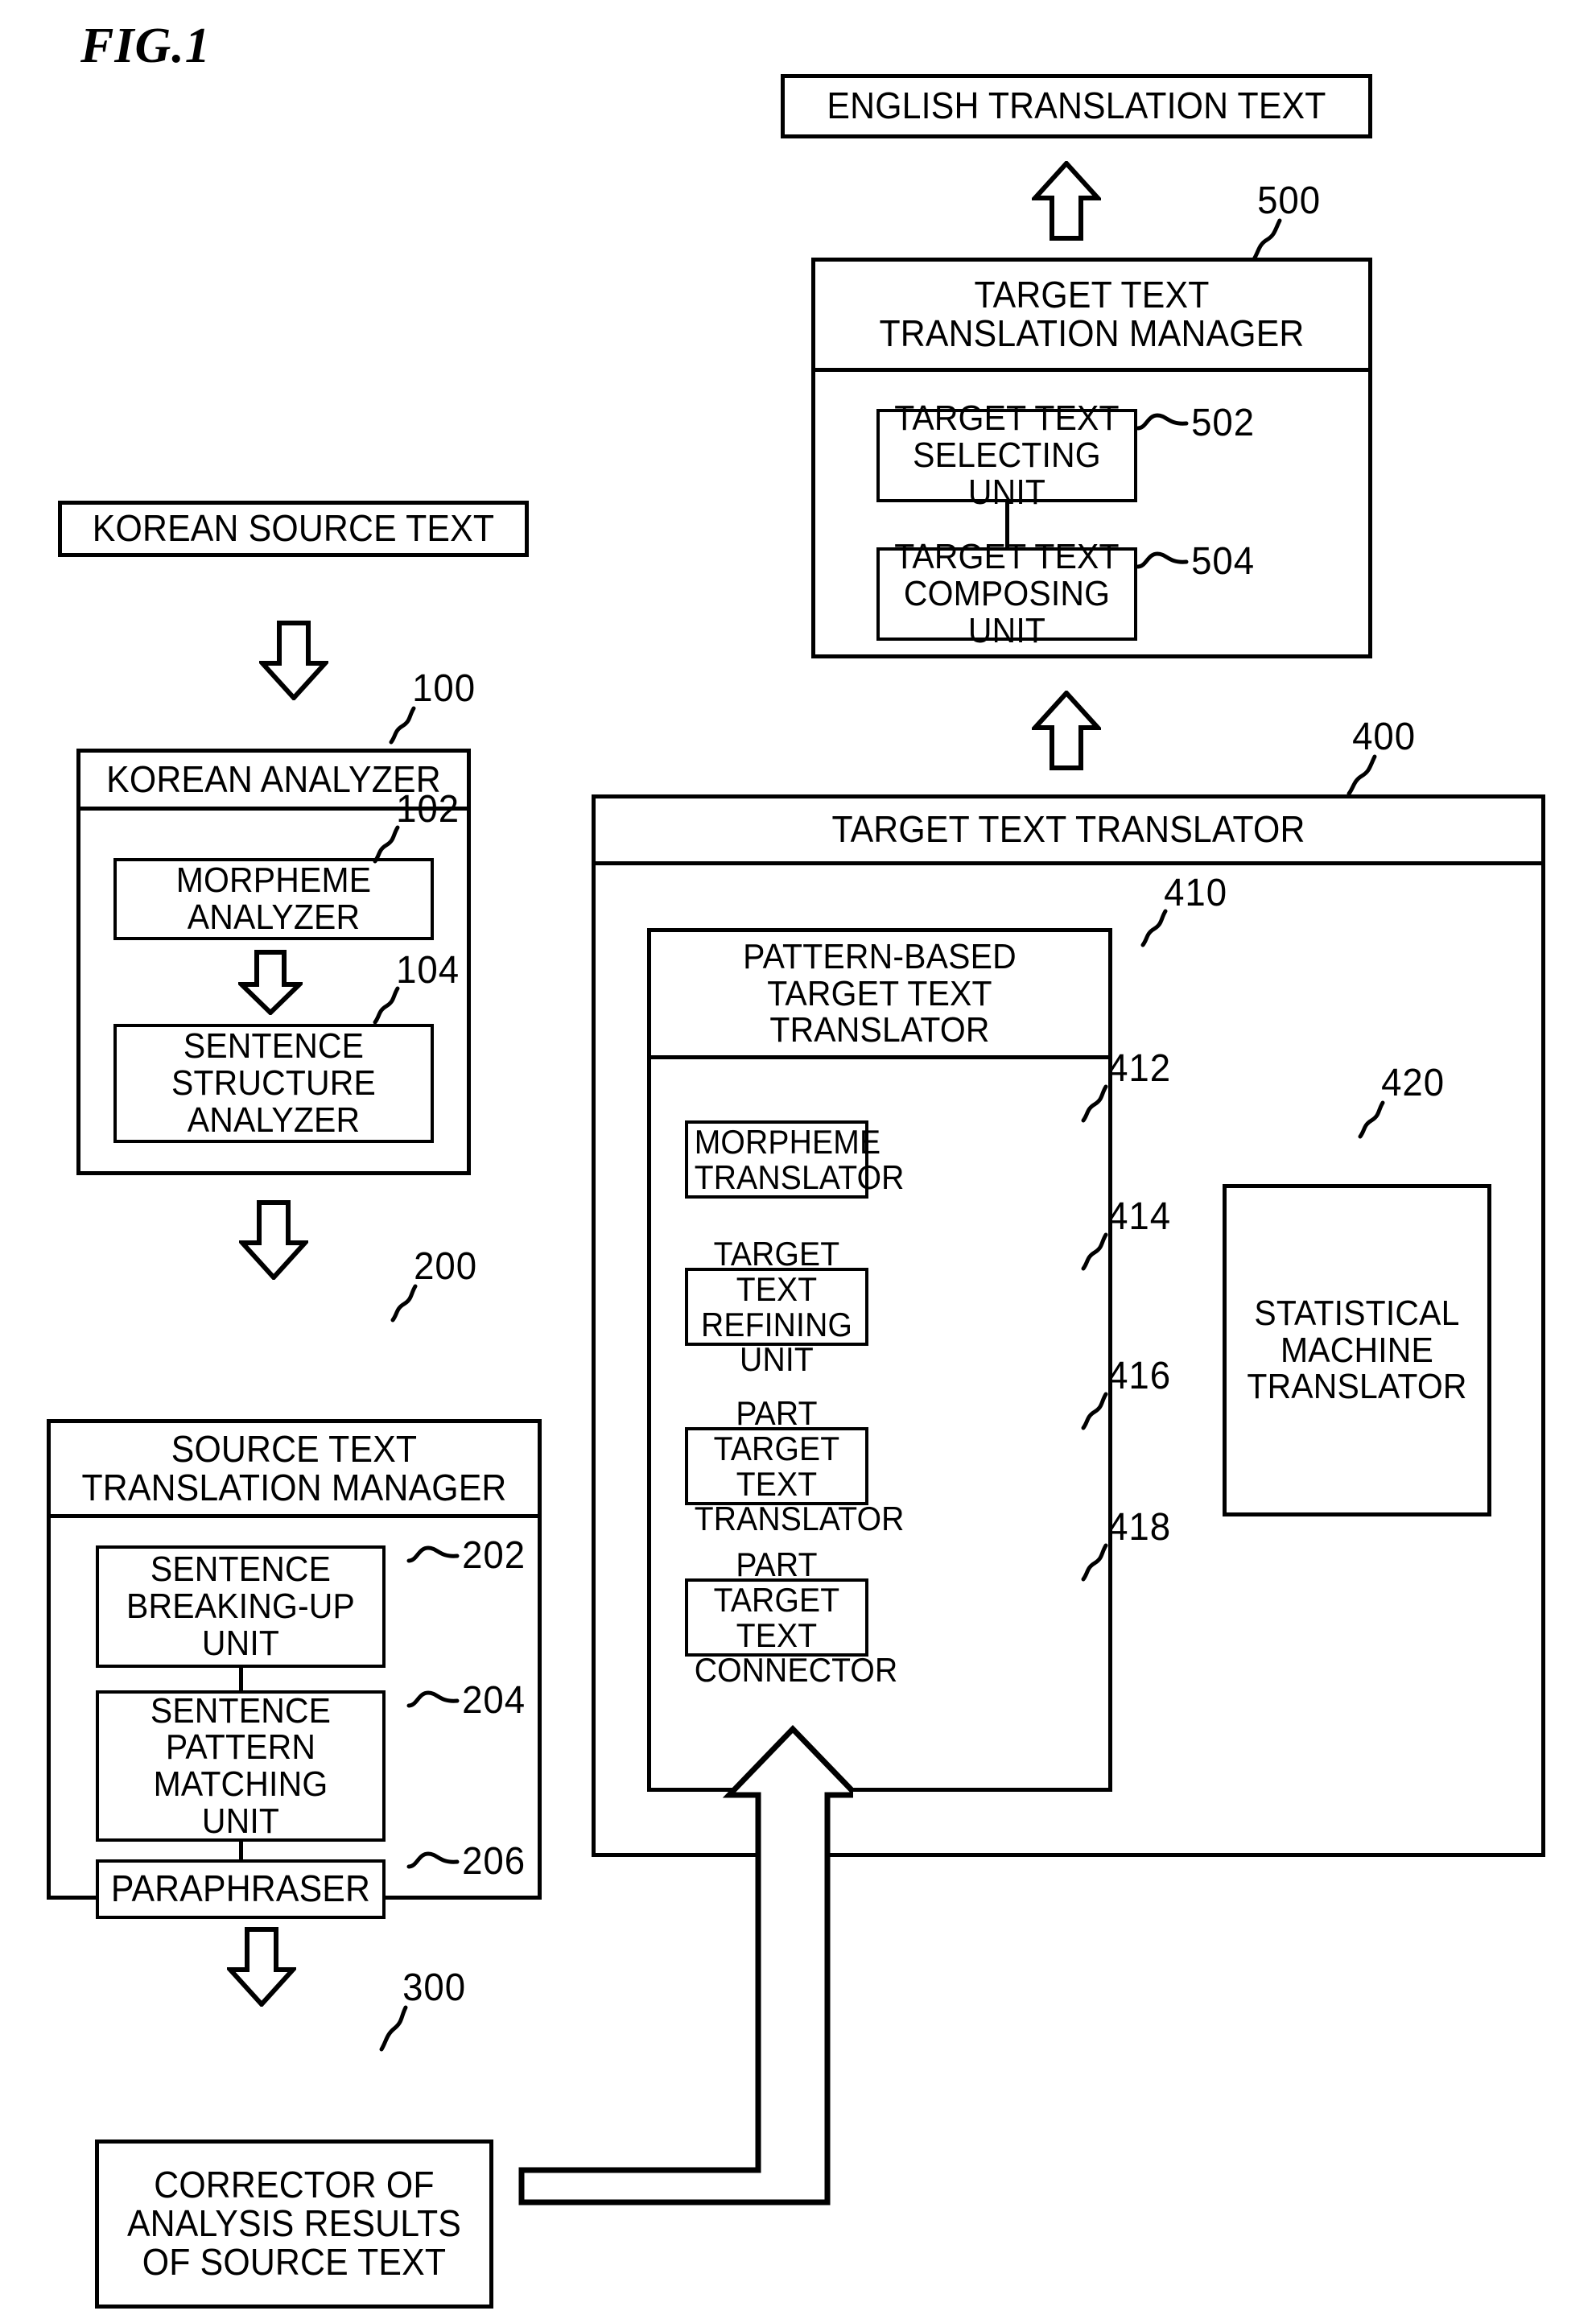 This screenshot has height=2319, width=1596. I want to click on node-label-target-text-translation-manager: TARGET TEXT TRANSLATION MANAGER, so click(1092, 314).